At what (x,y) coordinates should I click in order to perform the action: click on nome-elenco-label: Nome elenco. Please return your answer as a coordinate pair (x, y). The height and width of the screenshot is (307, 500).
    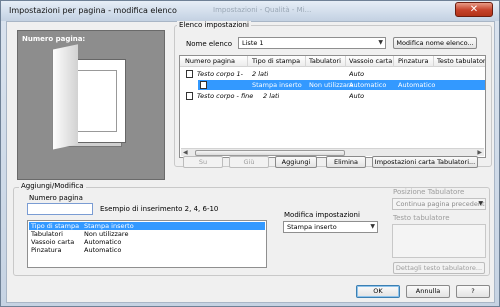
    Looking at the image, I should click on (209, 44).